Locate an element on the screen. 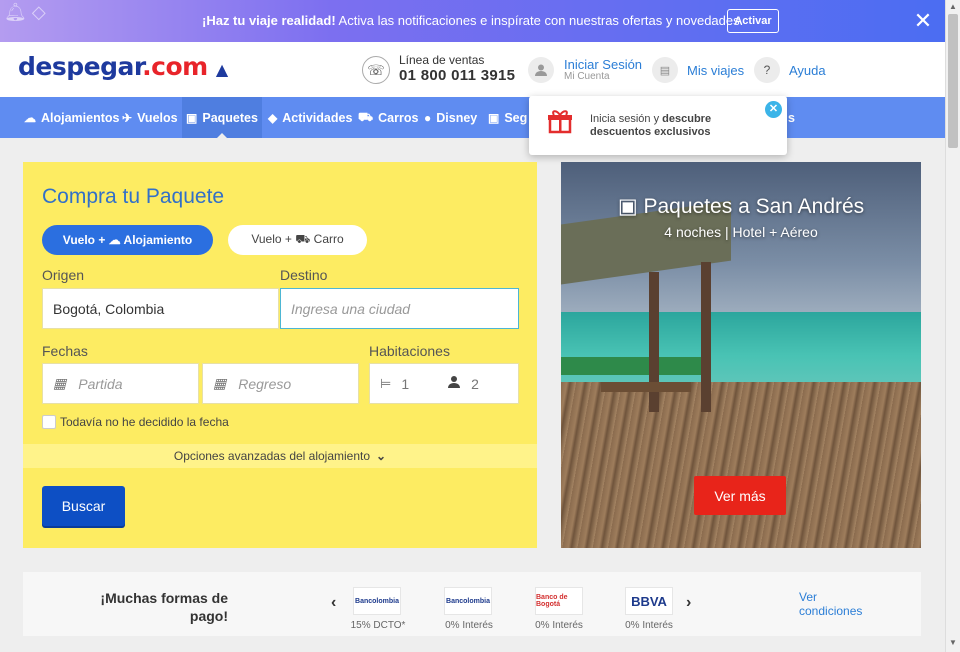  account-sublabel: Mi Cuenta is located at coordinates (587, 76).